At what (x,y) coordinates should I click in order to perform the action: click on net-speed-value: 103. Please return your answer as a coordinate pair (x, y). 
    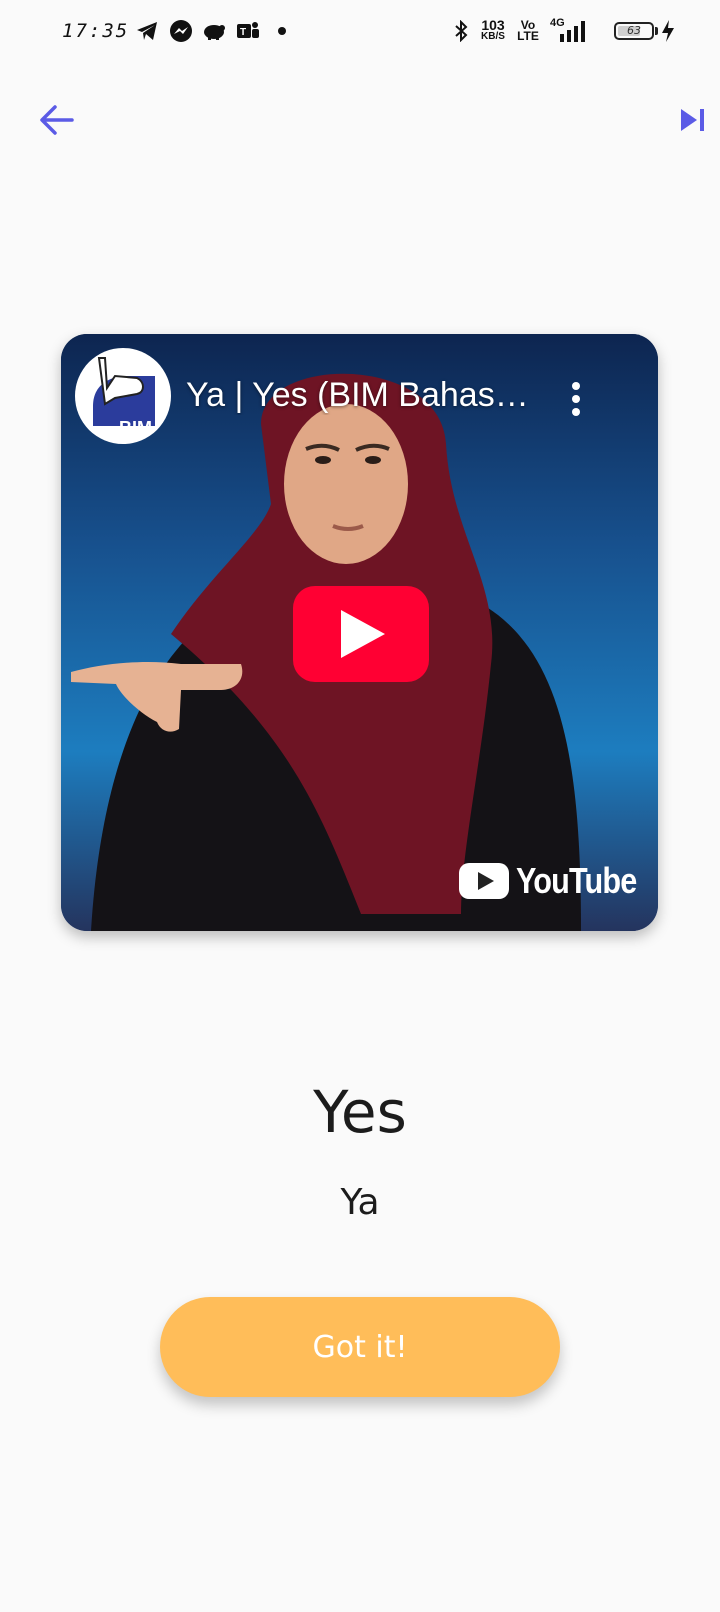
    Looking at the image, I should click on (493, 25).